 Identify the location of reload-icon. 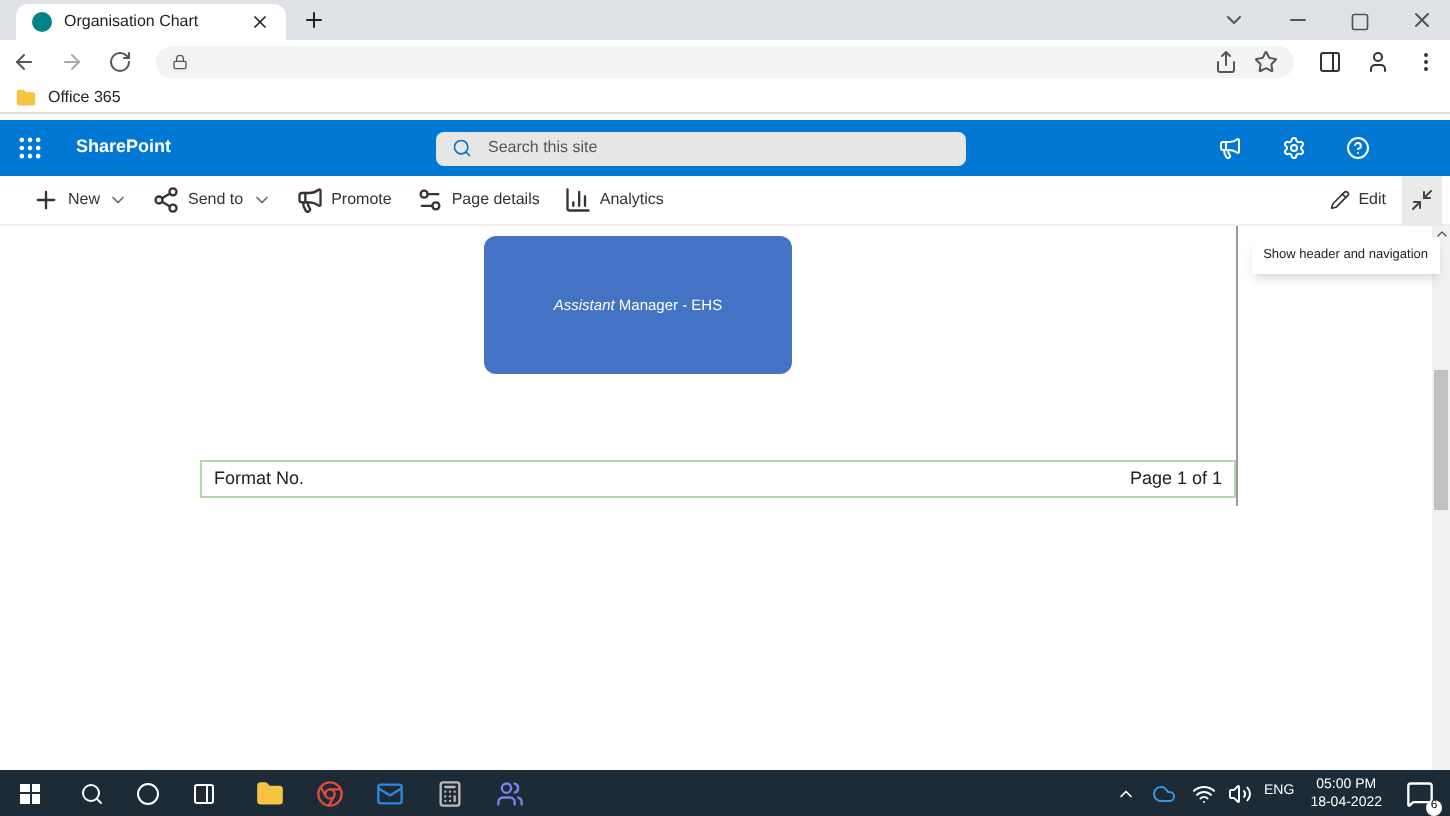
(120, 61).